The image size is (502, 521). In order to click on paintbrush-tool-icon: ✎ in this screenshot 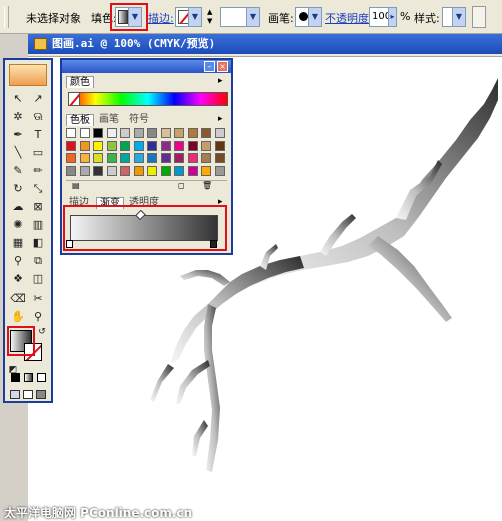, I will do `click(18, 170)`.